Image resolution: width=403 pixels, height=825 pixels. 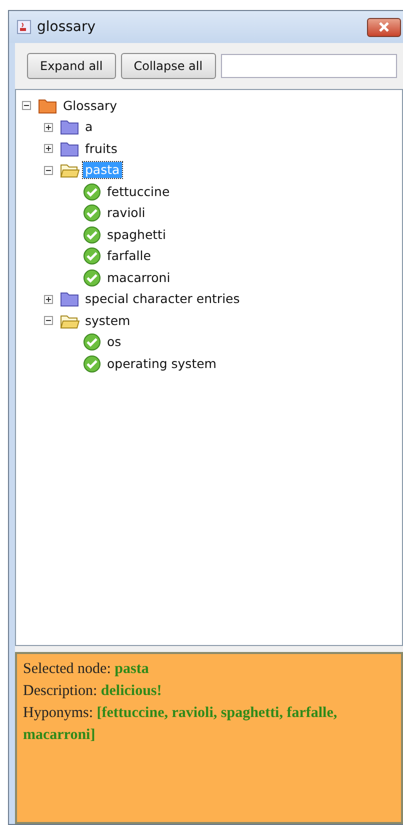 I want to click on tree-item: os, so click(x=114, y=342).